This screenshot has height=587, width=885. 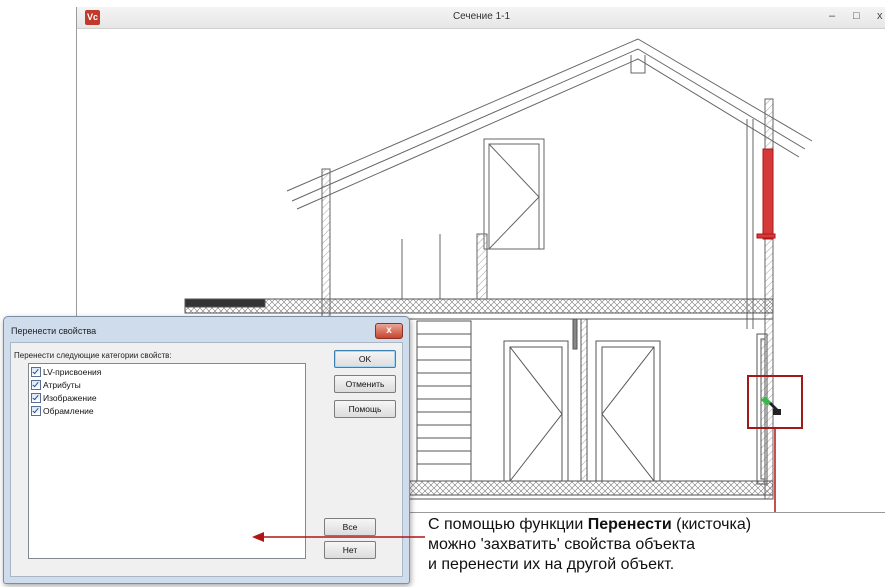 I want to click on annotation-line-1: С помощью функции Перенести (кисточка), so click(x=590, y=524).